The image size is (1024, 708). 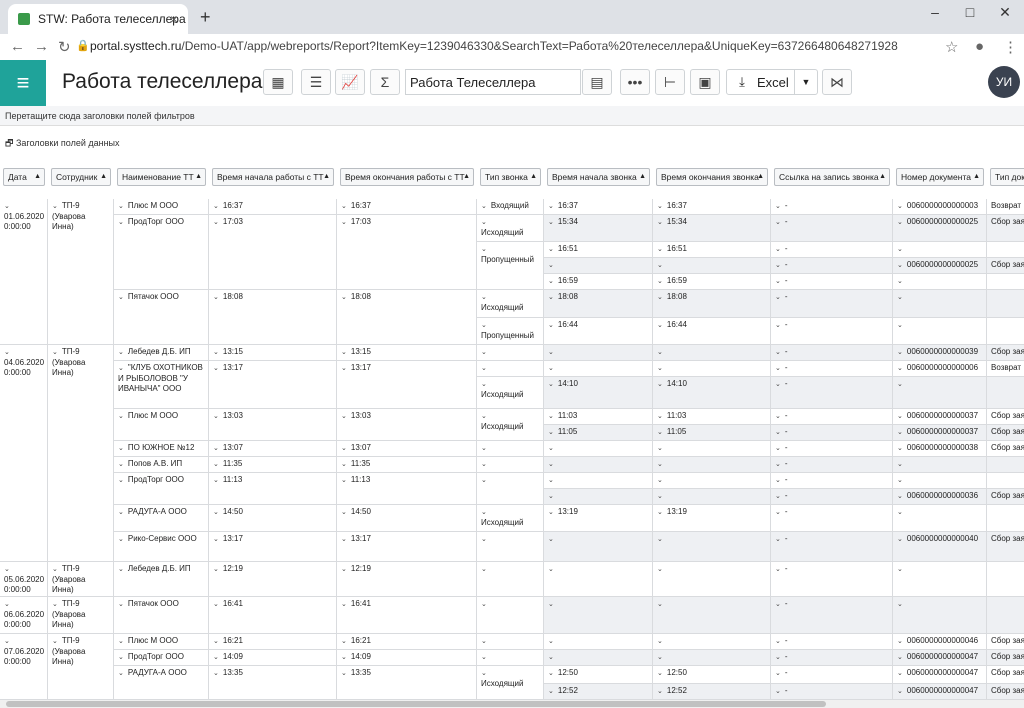 What do you see at coordinates (24, 615) in the screenshot?
I see `date-cell: ⌄ 06.06.2020 0:00:00` at bounding box center [24, 615].